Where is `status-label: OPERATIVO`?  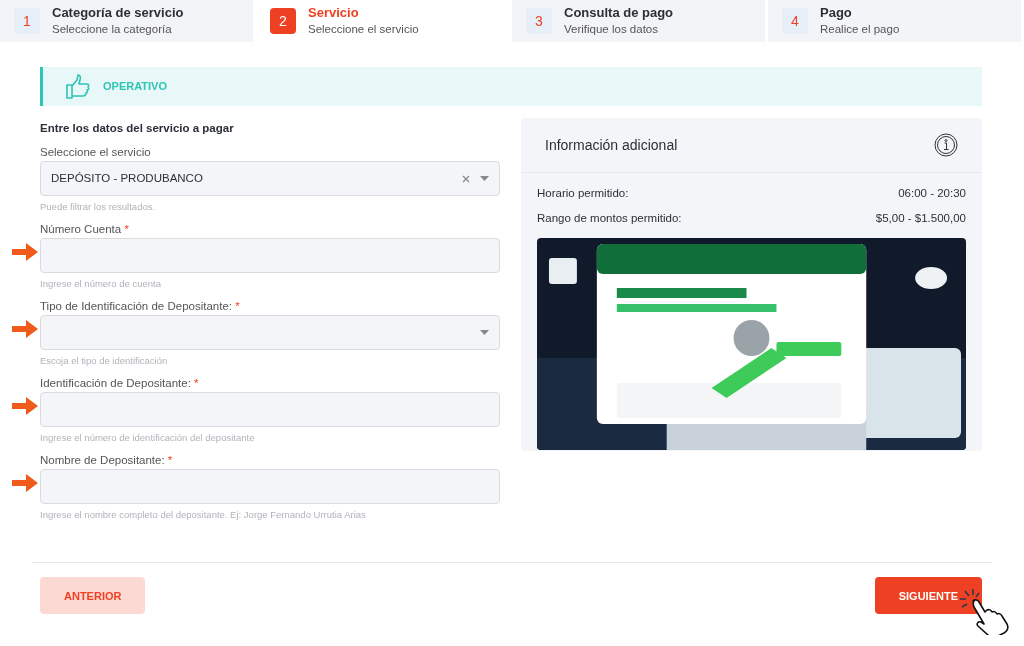
status-label: OPERATIVO is located at coordinates (135, 87).